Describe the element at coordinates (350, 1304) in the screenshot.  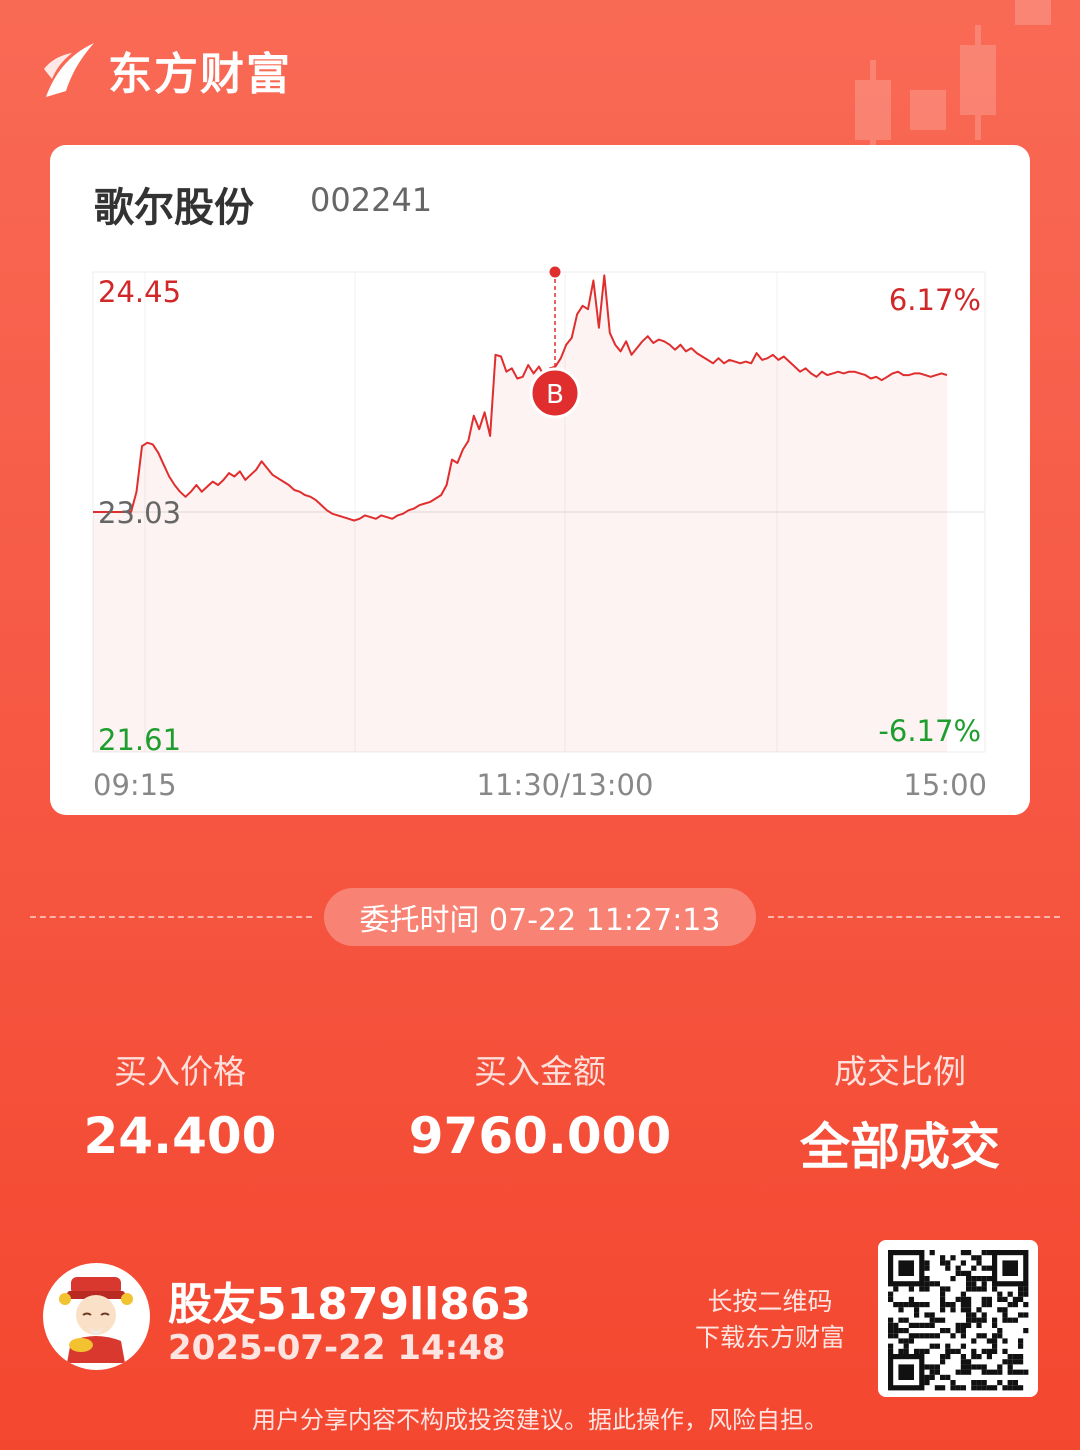
I see `user-nickname: 股友51879ll863` at that location.